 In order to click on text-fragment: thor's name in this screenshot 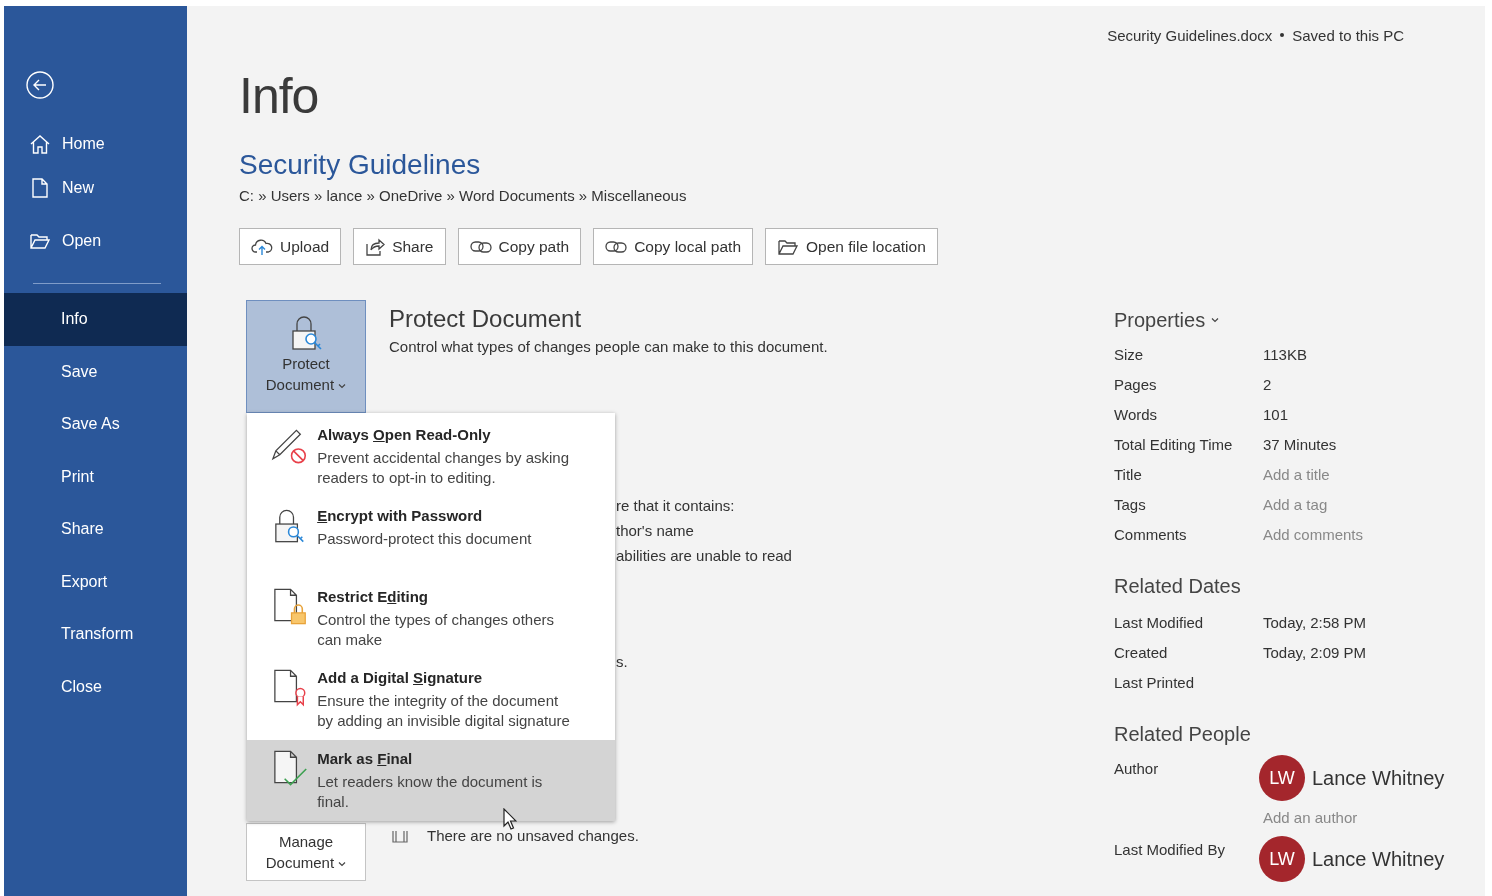, I will do `click(655, 531)`.